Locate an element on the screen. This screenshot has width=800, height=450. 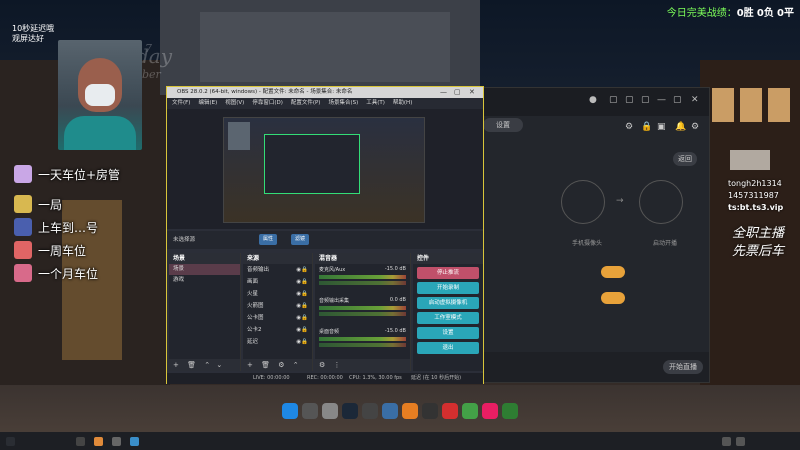
stop-streaming-button: 停止推流 is located at coordinates (448, 273).